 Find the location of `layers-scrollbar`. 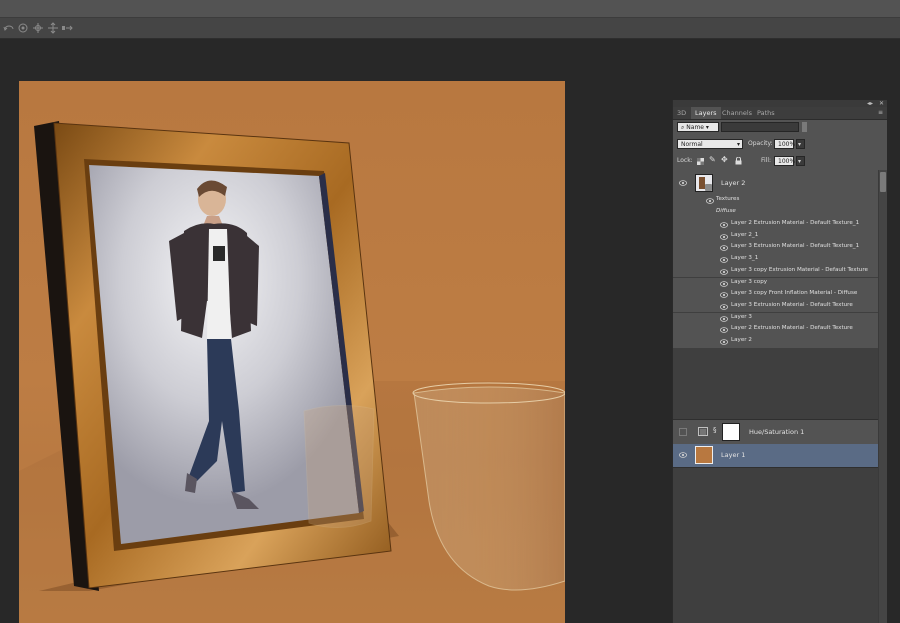

layers-scrollbar is located at coordinates (882, 396).